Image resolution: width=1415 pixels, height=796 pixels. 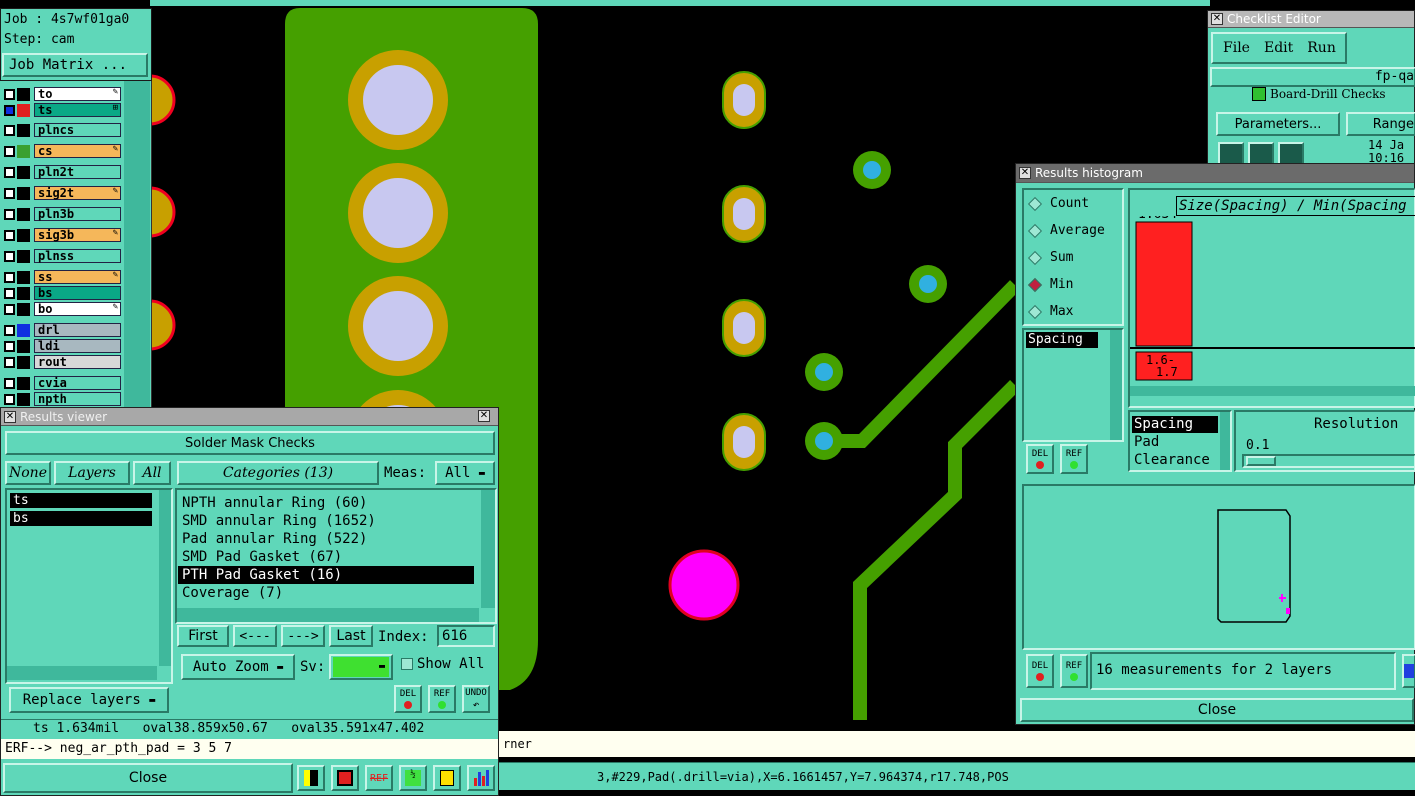 What do you see at coordinates (1074, 671) in the screenshot?
I see `preview-ref-button: REF` at bounding box center [1074, 671].